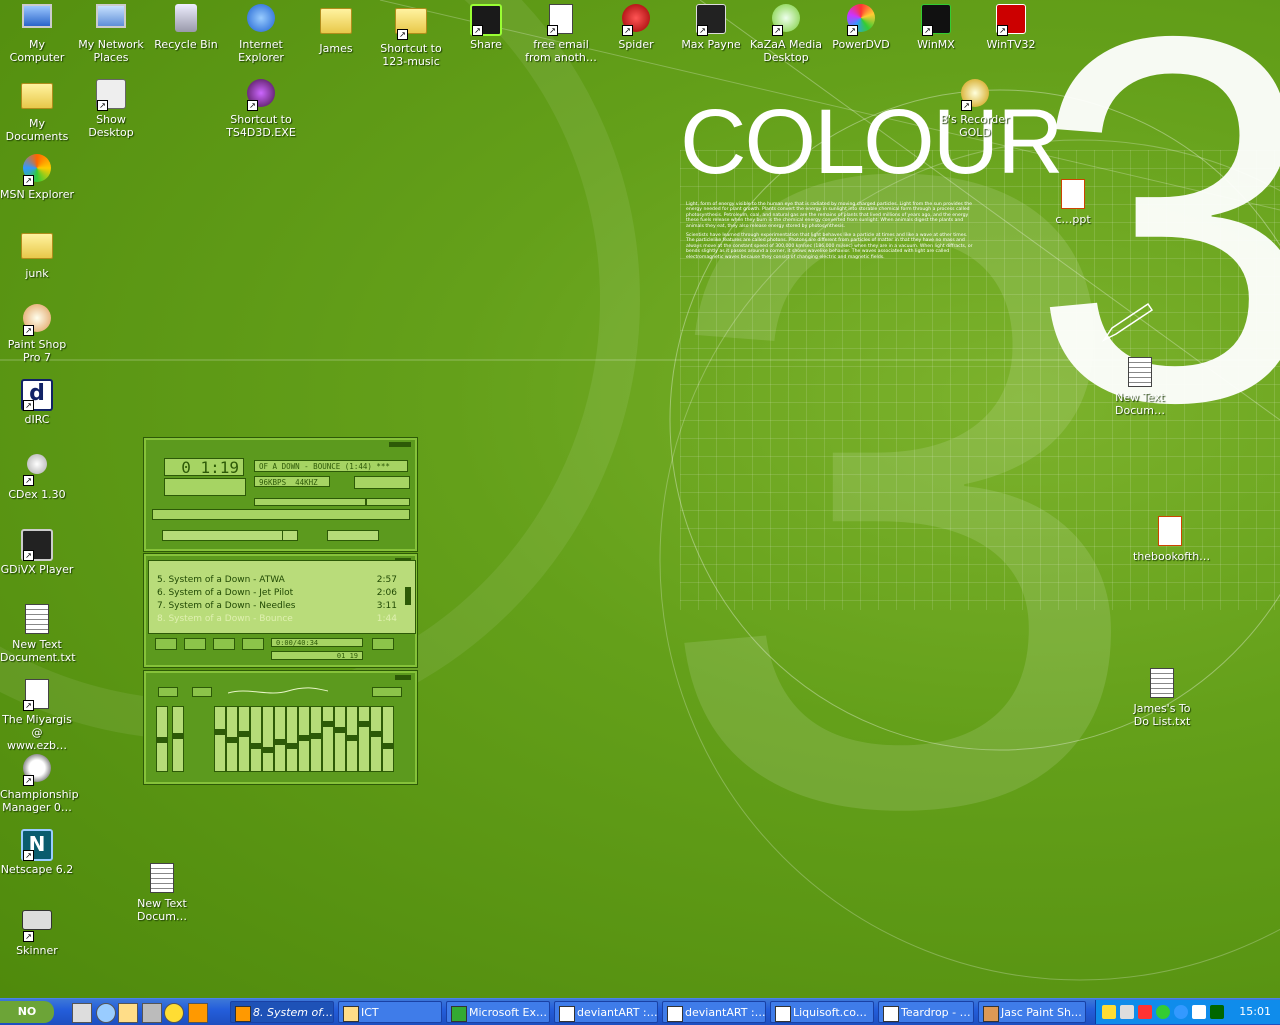 Image resolution: width=1280 pixels, height=1025 pixels. I want to click on eq-on-toggle, so click(168, 692).